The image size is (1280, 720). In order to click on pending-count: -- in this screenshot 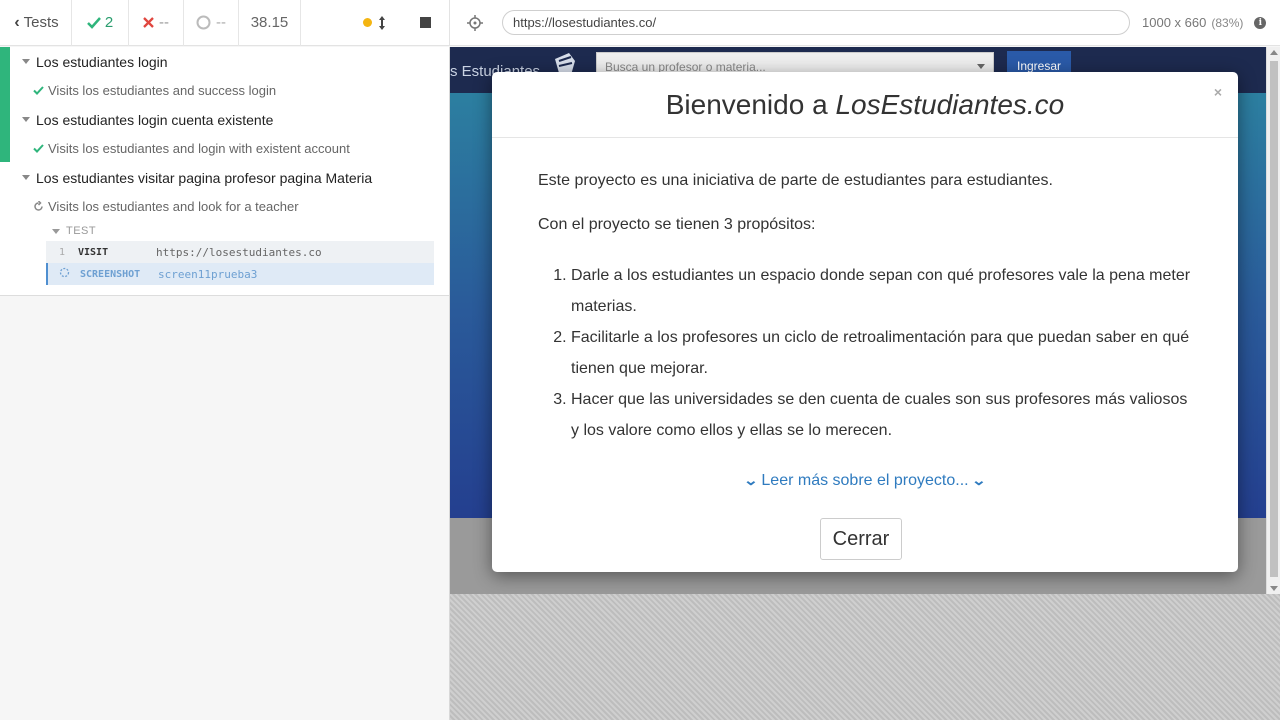, I will do `click(211, 23)`.